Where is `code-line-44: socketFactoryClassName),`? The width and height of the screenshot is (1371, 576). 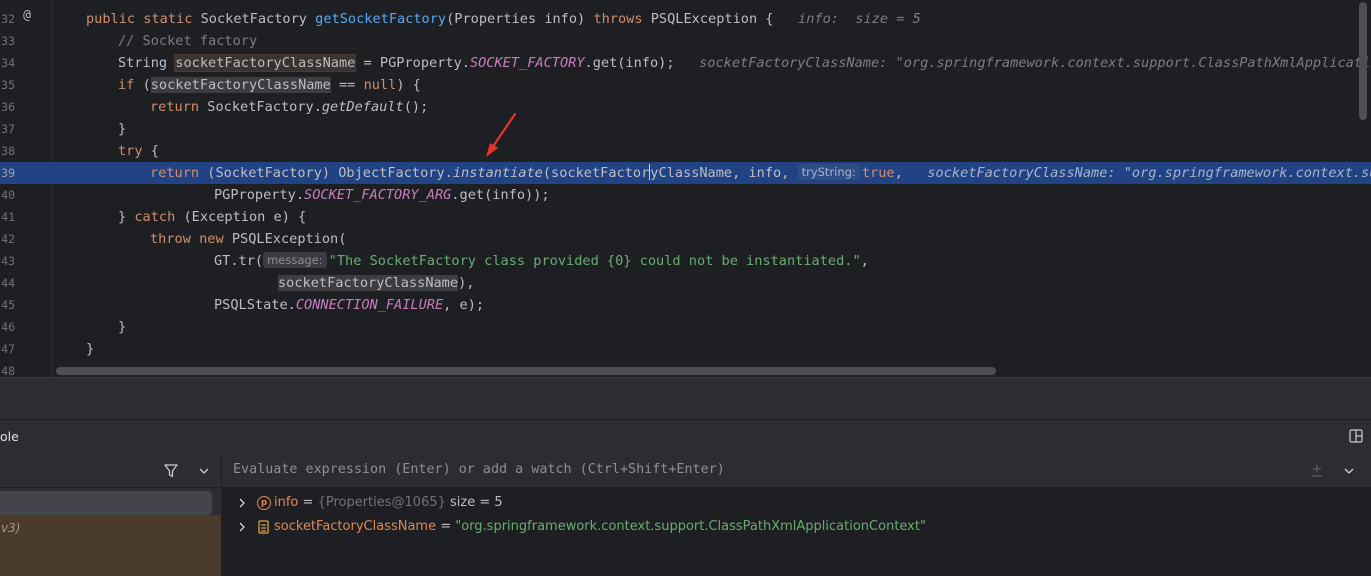 code-line-44: socketFactoryClassName), is located at coordinates (376, 283).